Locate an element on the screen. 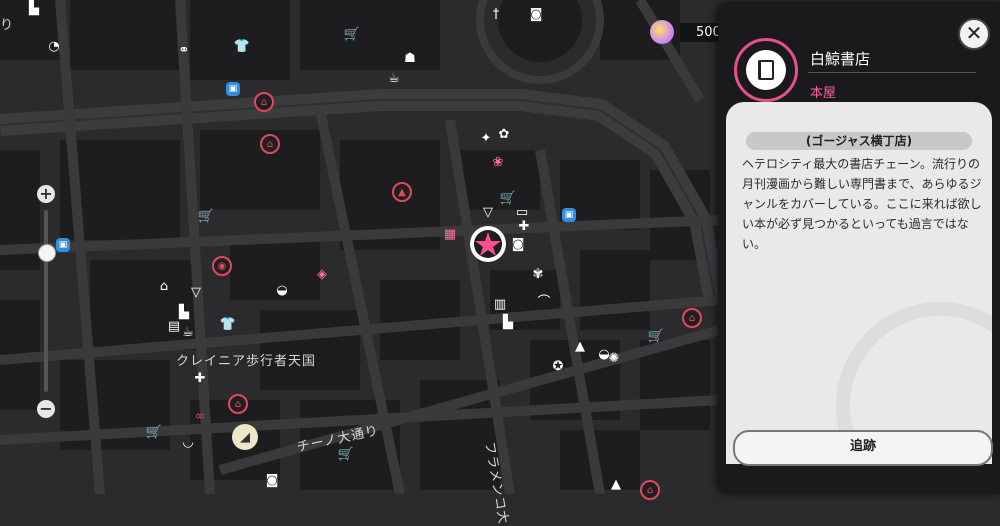 The image size is (1000, 526). shop-badge is located at coordinates (766, 70).